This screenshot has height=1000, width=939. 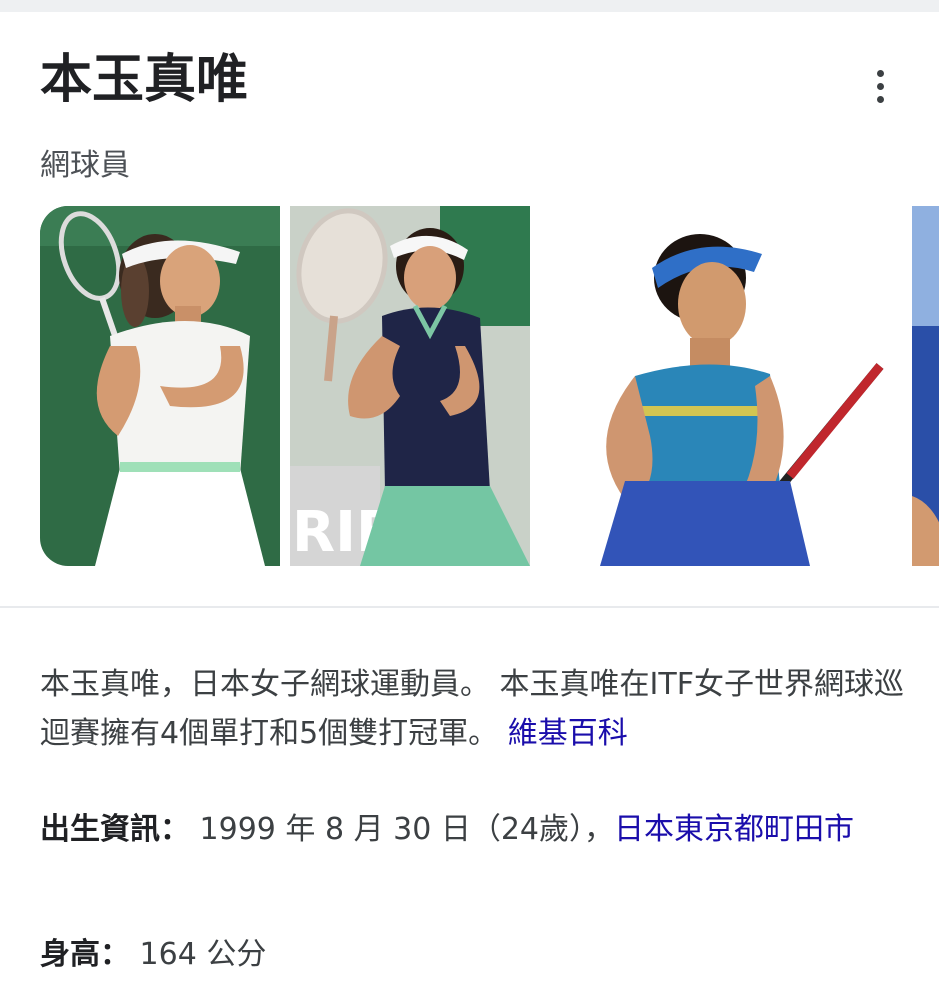 What do you see at coordinates (568, 733) in the screenshot?
I see `wikipedia-link: 維基百科` at bounding box center [568, 733].